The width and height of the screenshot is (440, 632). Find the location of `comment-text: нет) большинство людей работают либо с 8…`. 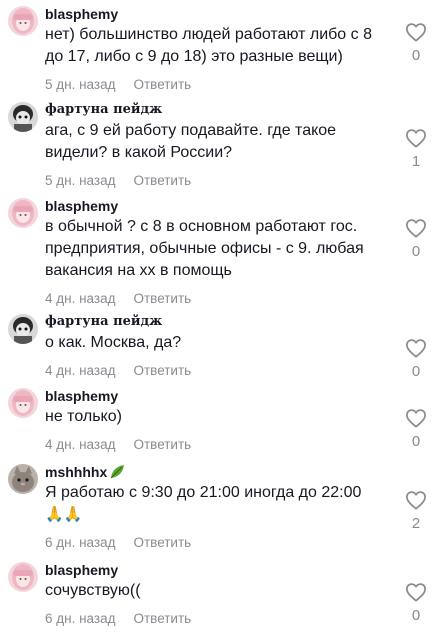

comment-text: нет) большинство людей работают либо с 8… is located at coordinates (208, 45).